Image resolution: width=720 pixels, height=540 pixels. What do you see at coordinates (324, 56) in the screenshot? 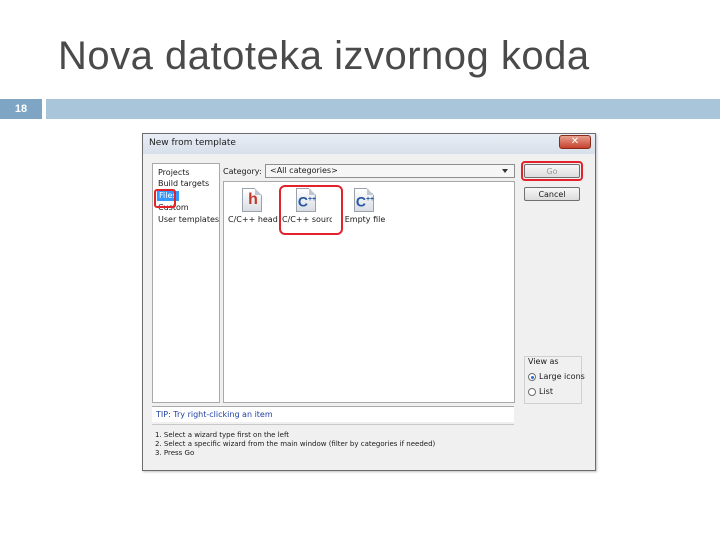
I see `slide-title: Nova datoteka izvornog koda` at bounding box center [324, 56].